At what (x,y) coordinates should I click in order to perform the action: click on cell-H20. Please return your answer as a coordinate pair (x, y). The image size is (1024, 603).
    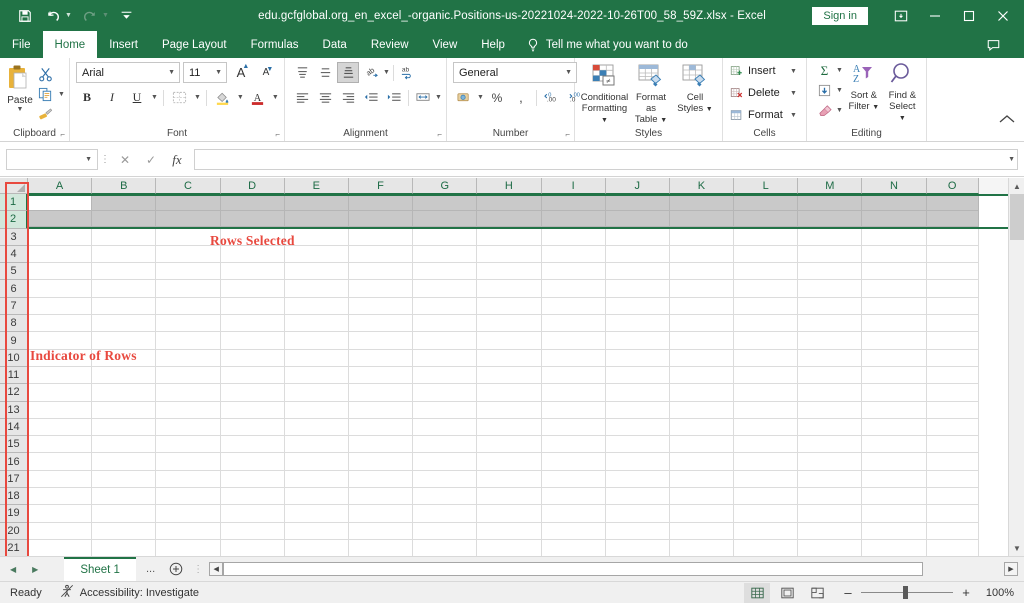
    Looking at the image, I should click on (509, 531).